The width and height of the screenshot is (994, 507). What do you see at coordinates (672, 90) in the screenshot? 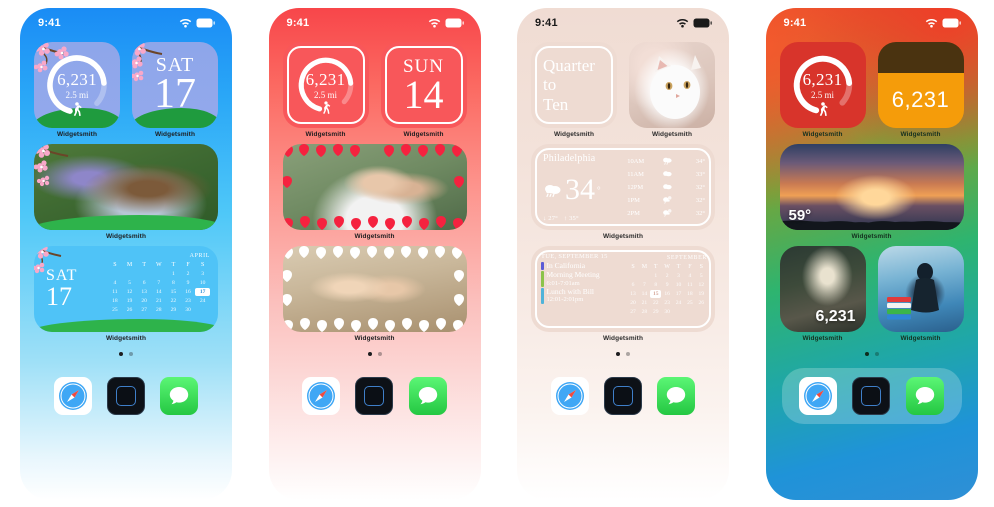
I see `widget-photo-cat: Widgetsmith` at bounding box center [672, 90].